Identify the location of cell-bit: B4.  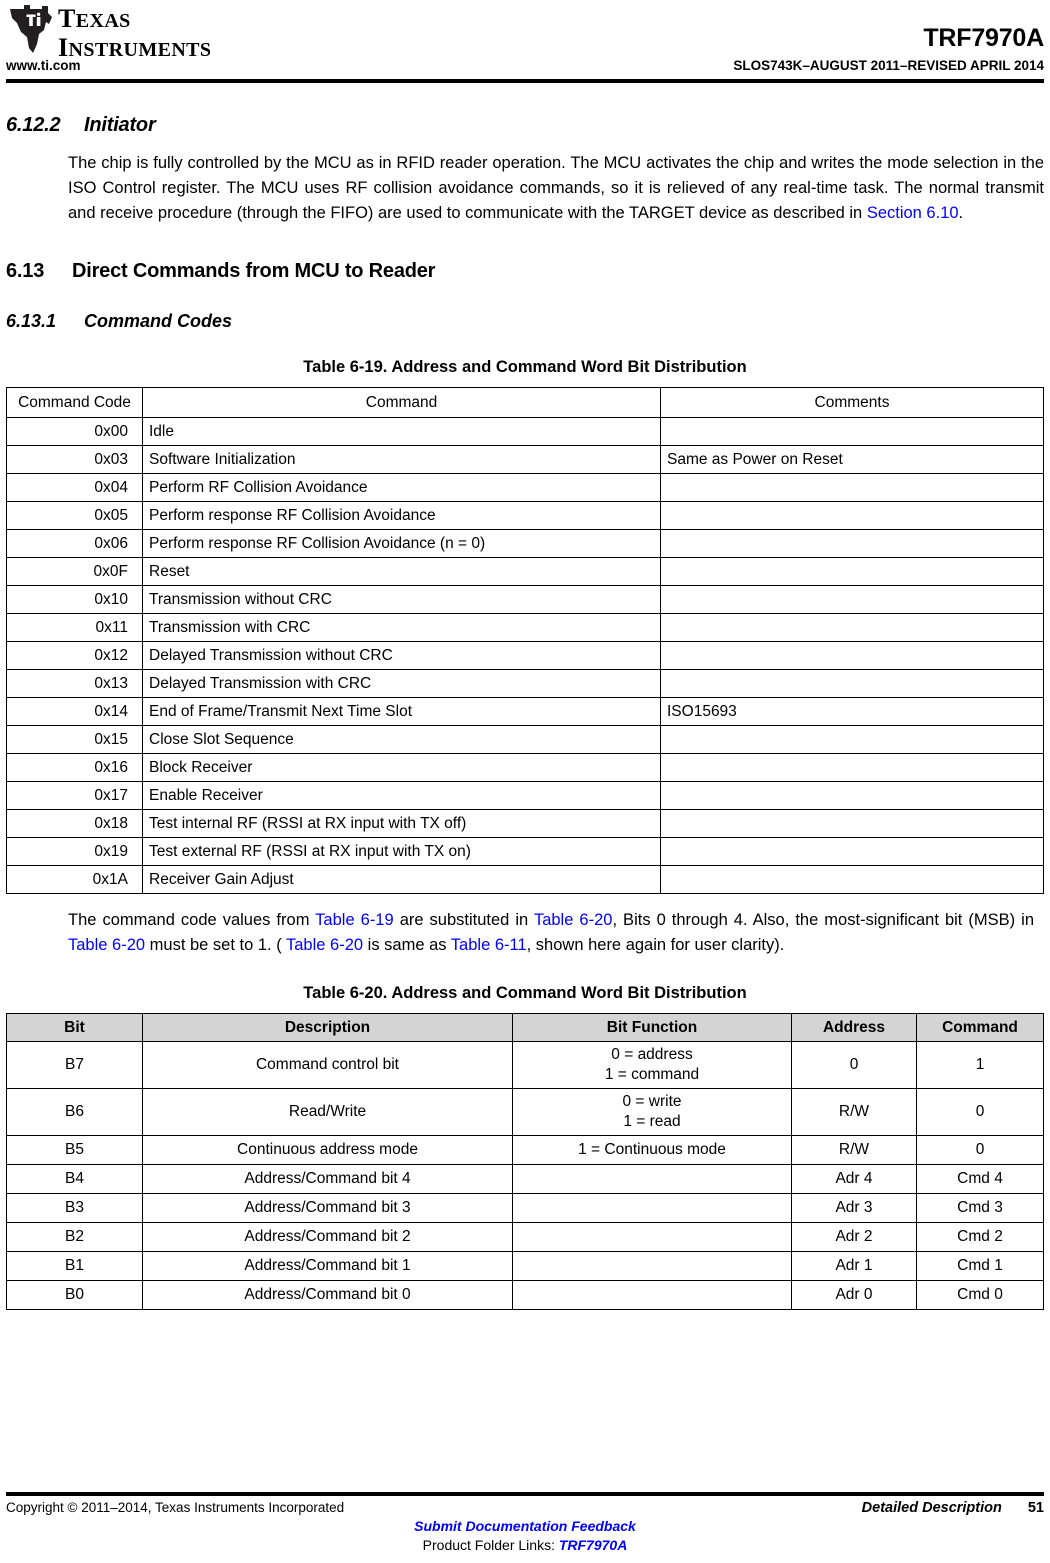
(74, 1179).